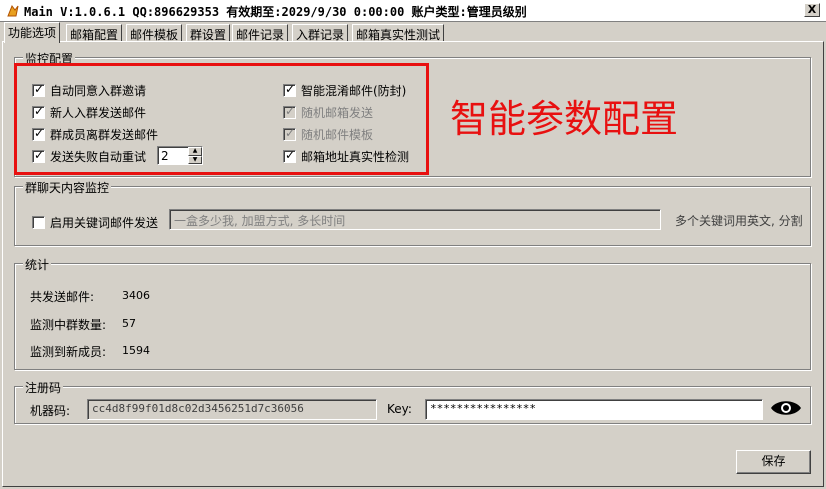 Image resolution: width=826 pixels, height=489 pixels. What do you see at coordinates (208, 33) in the screenshot?
I see `tab-group-settings: 群设置` at bounding box center [208, 33].